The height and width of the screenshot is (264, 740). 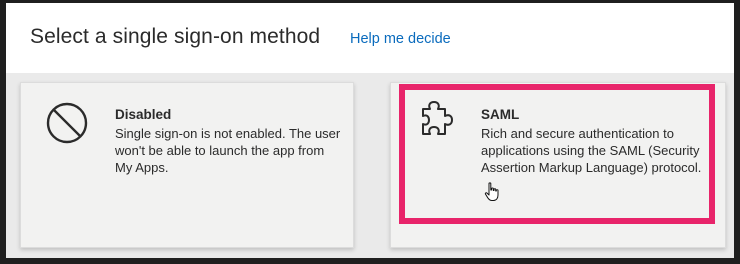 What do you see at coordinates (500, 114) in the screenshot?
I see `card-title: SAML` at bounding box center [500, 114].